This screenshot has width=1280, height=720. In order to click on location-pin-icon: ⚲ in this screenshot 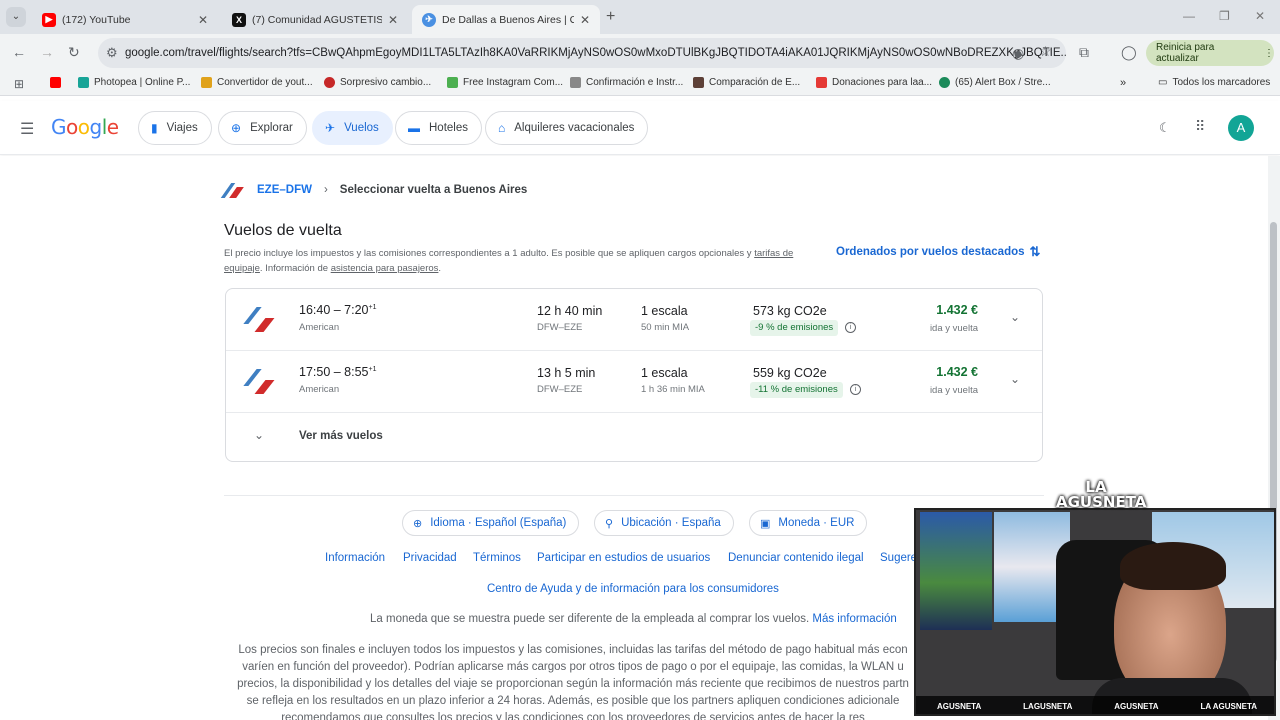, I will do `click(609, 523)`.